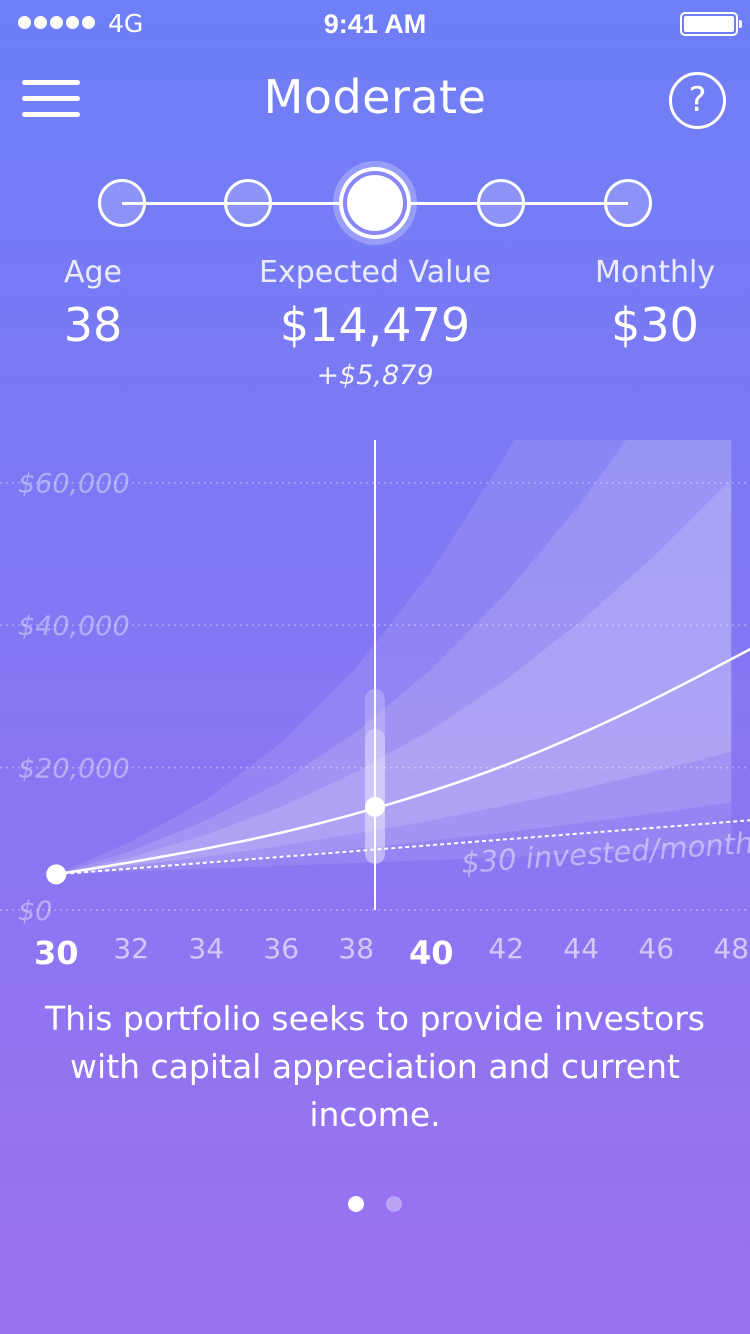 This screenshot has width=750, height=1334. What do you see at coordinates (697, 100) in the screenshot?
I see `help-button: ?` at bounding box center [697, 100].